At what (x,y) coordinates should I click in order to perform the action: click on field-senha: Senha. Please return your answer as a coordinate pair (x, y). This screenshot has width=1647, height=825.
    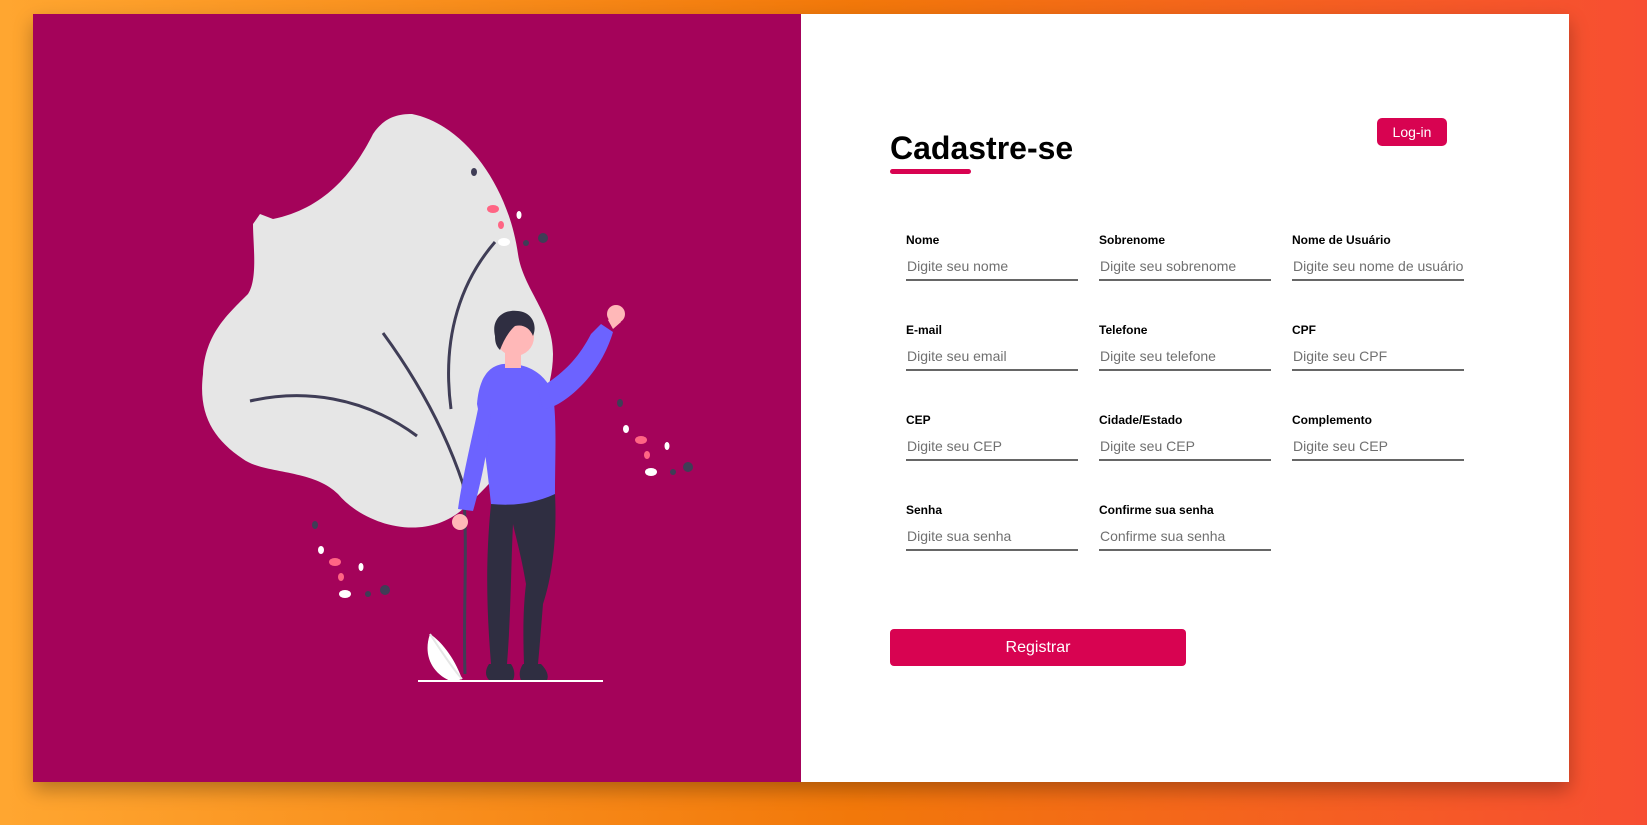
    Looking at the image, I should click on (992, 527).